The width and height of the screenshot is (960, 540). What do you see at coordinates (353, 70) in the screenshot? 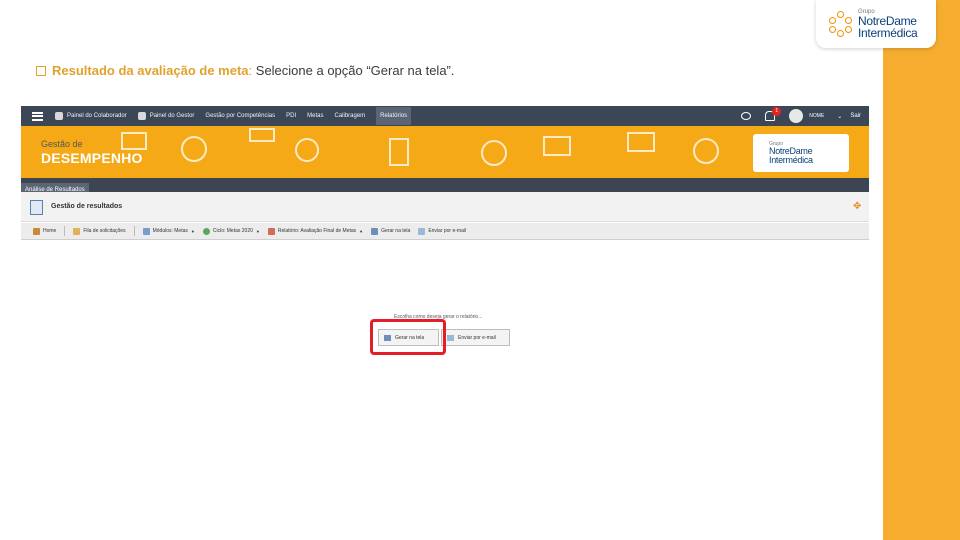
I see `instruction-body: Selecione a opção “Gerar na tela”.` at bounding box center [353, 70].